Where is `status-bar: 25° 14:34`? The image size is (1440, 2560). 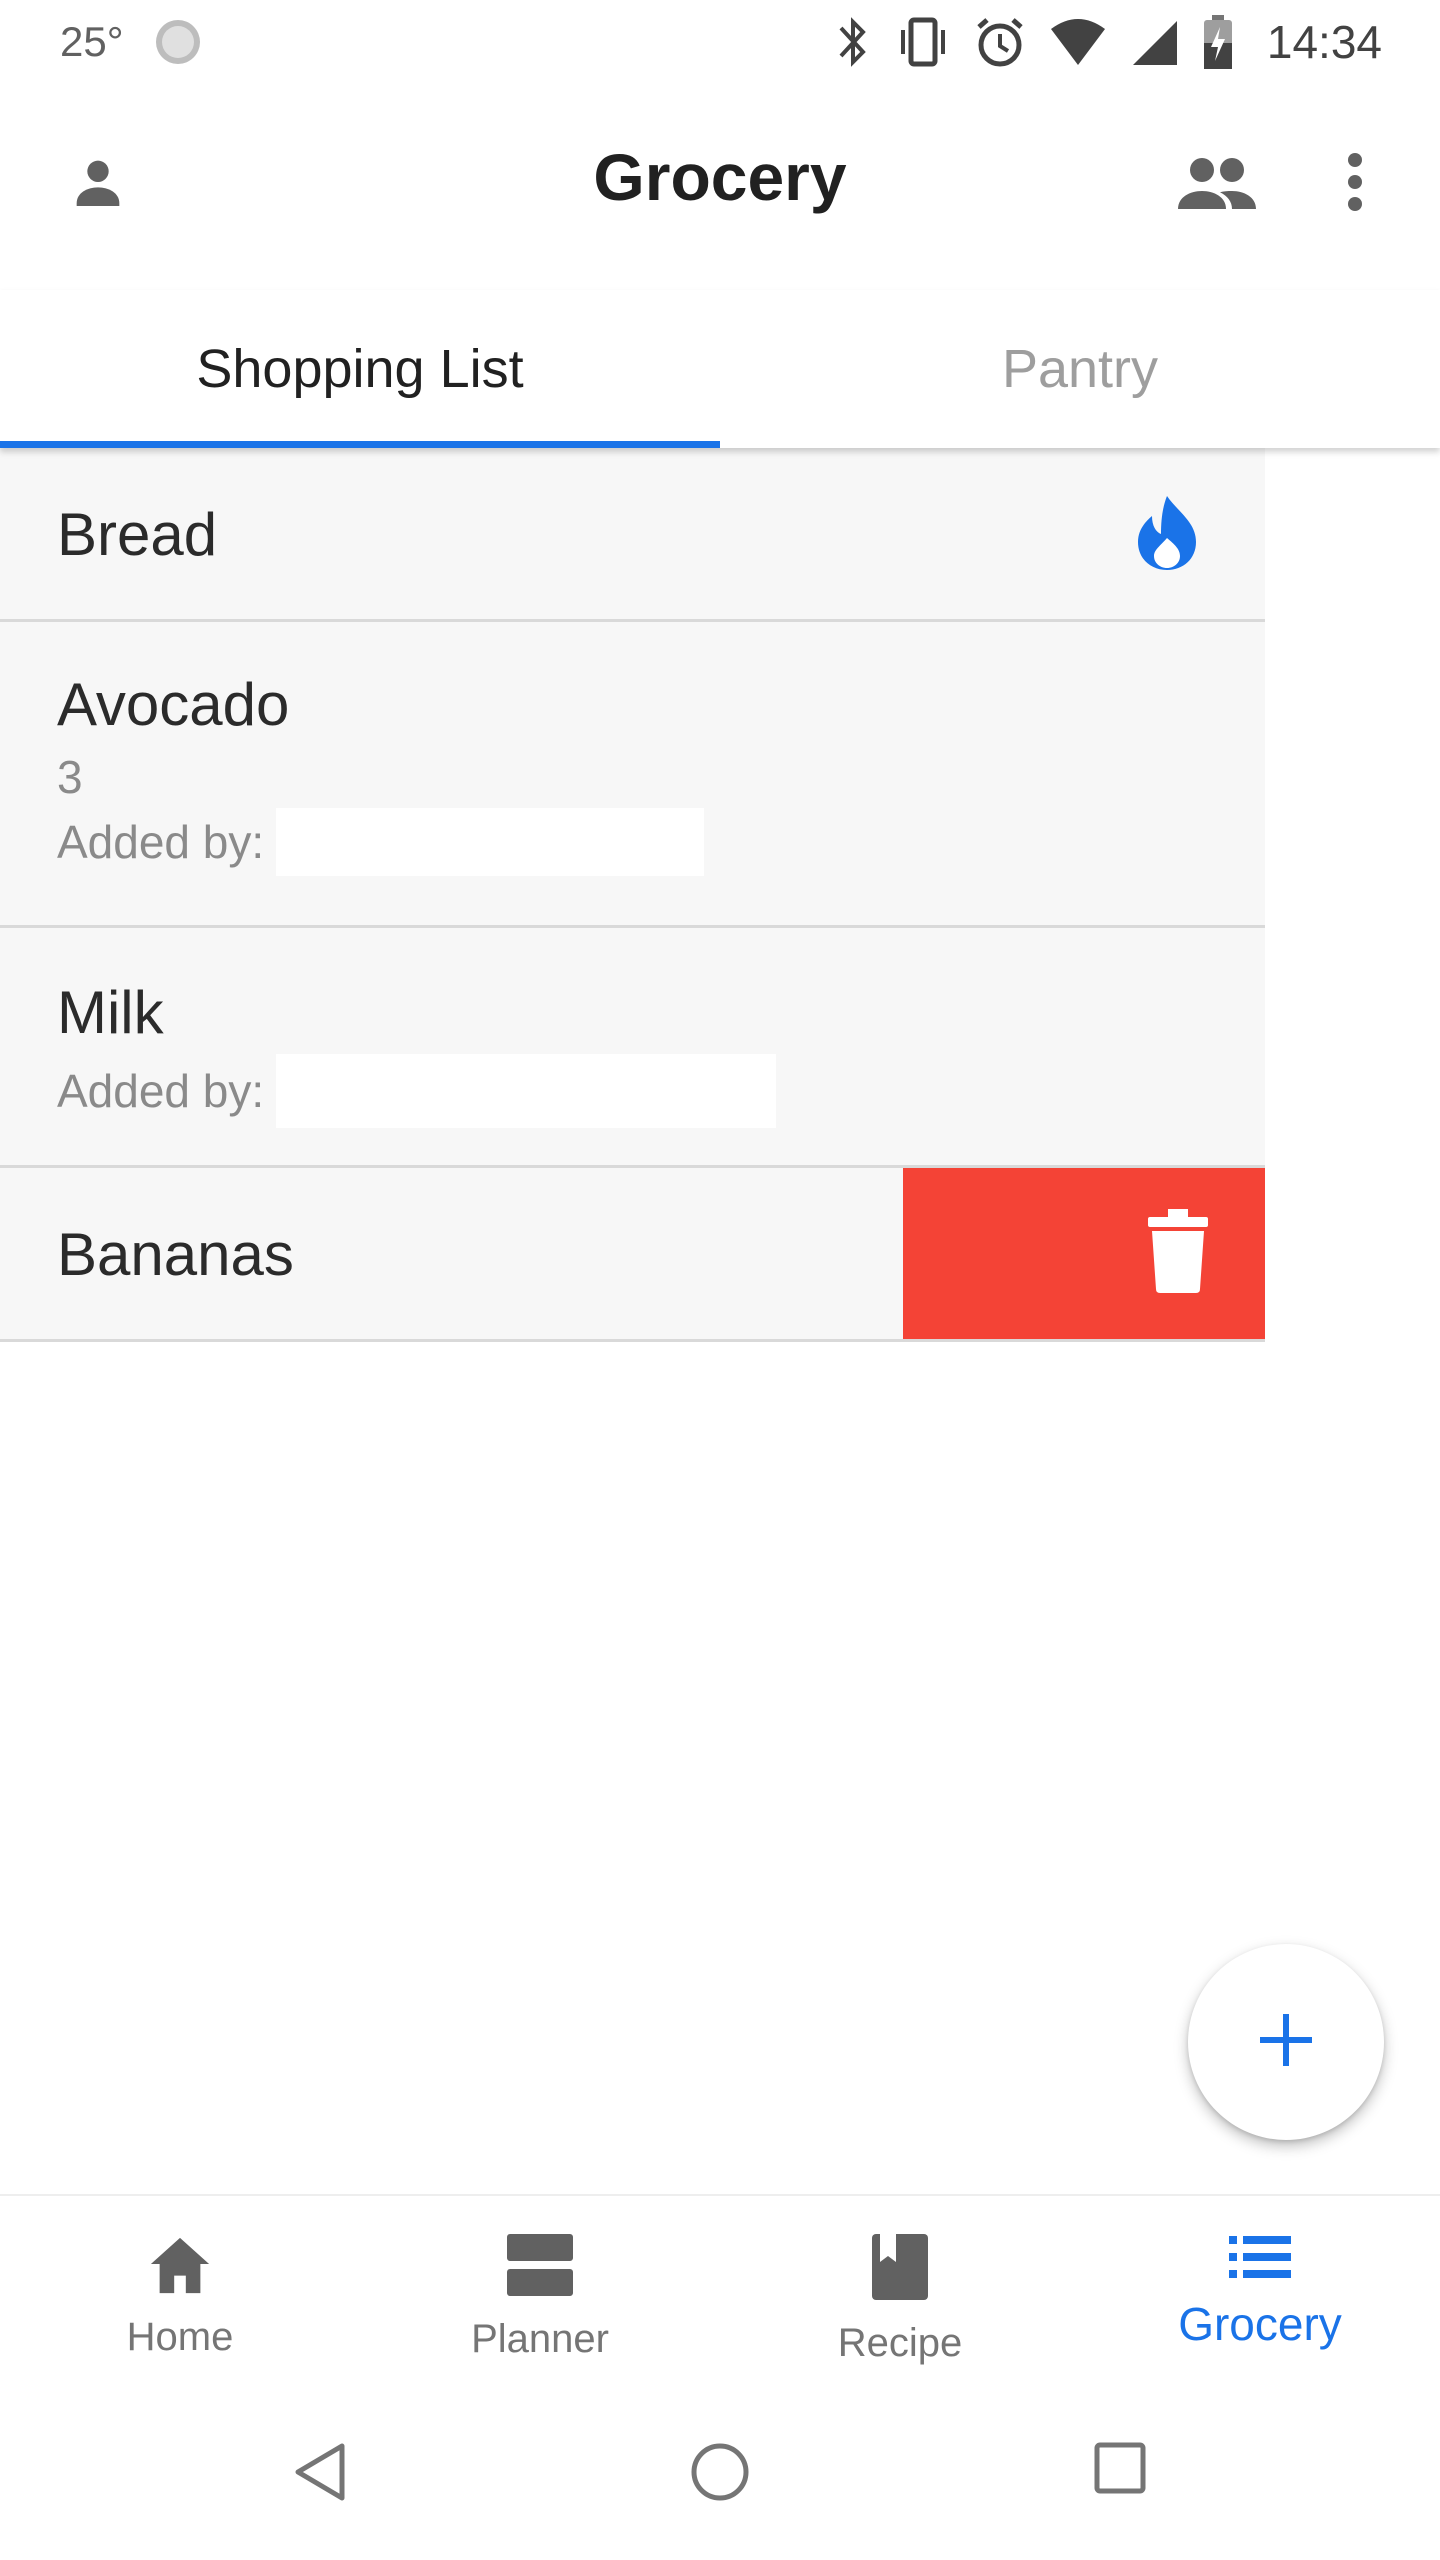 status-bar: 25° 14:34 is located at coordinates (720, 42).